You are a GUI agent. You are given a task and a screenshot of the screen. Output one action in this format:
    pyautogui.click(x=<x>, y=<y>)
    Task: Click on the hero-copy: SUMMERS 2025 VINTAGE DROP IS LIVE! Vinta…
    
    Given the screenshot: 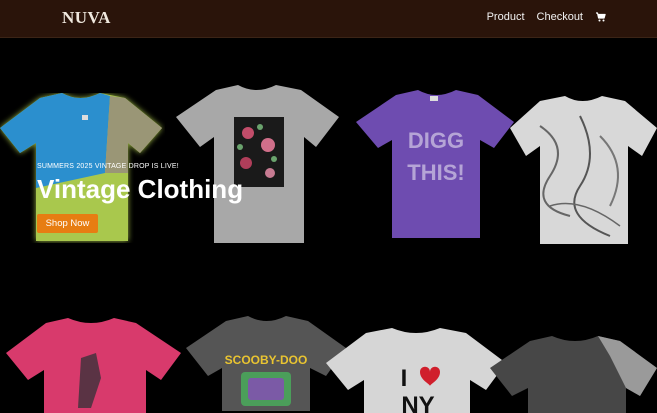 What is the action you would take?
    pyautogui.click(x=187, y=183)
    